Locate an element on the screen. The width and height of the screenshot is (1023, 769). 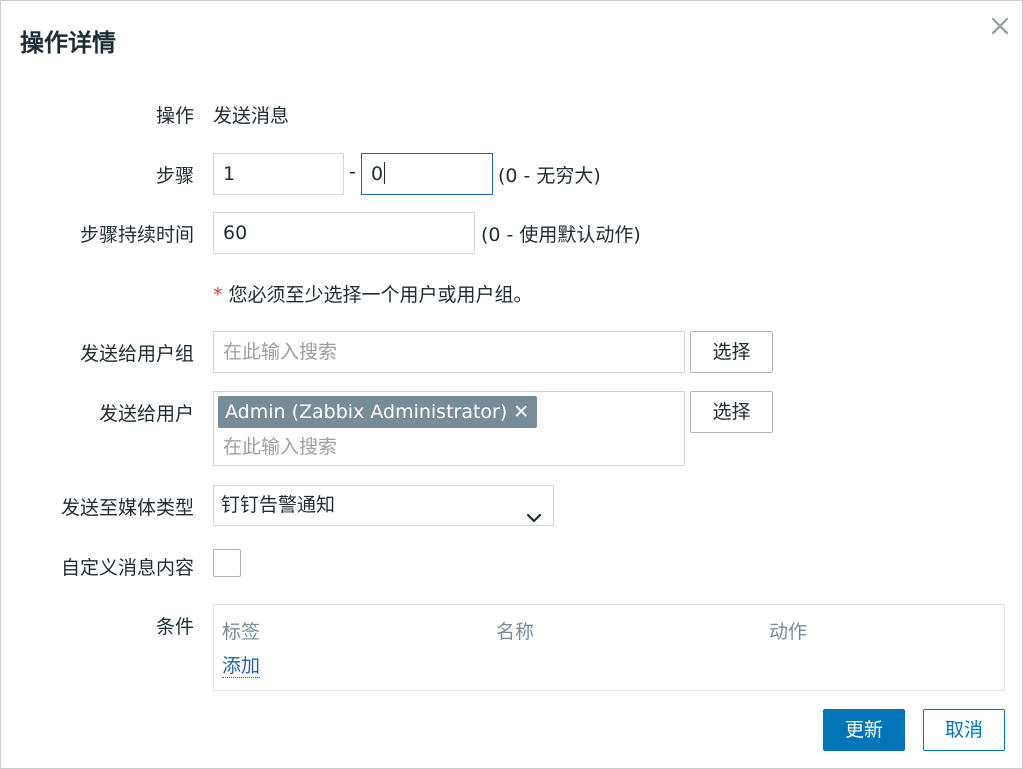
media-type-label: 发送至媒体类型 is located at coordinates (127, 508).